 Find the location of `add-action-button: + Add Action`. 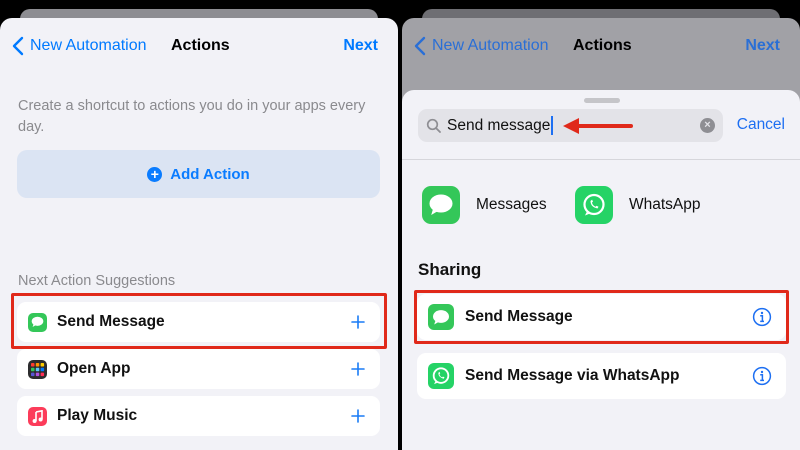

add-action-button: + Add Action is located at coordinates (198, 174).